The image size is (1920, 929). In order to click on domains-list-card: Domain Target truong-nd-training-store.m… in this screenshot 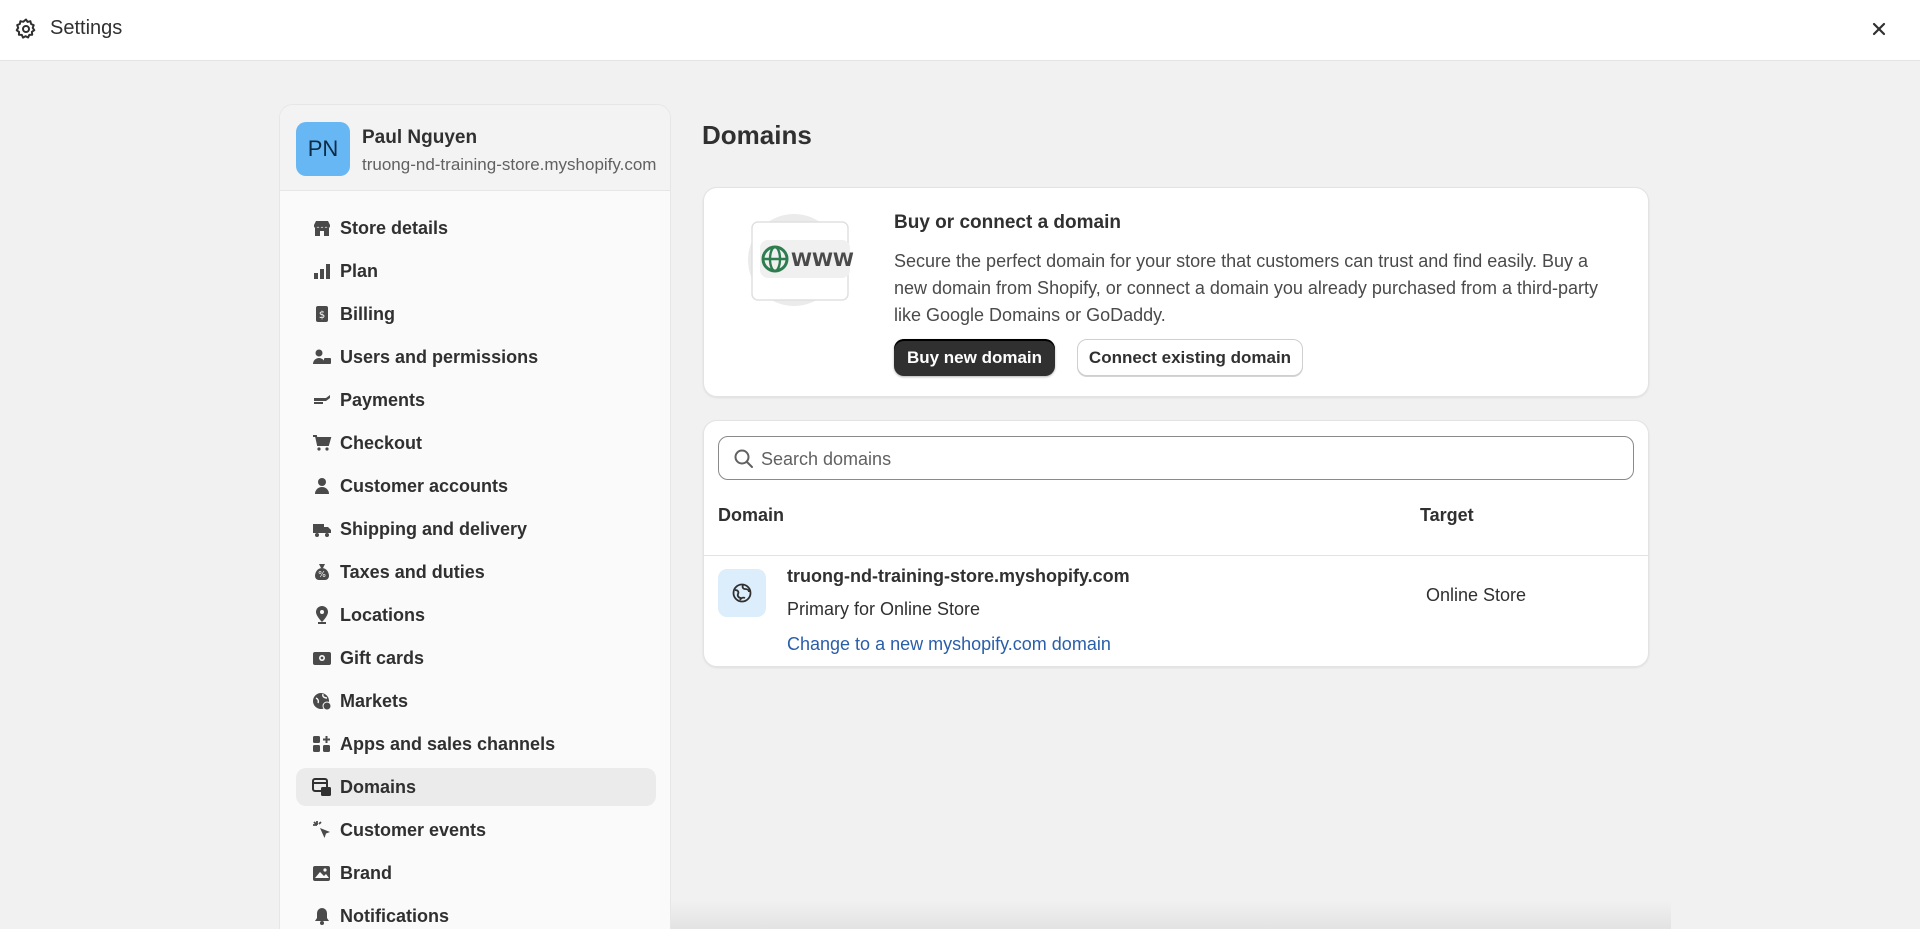, I will do `click(1176, 543)`.